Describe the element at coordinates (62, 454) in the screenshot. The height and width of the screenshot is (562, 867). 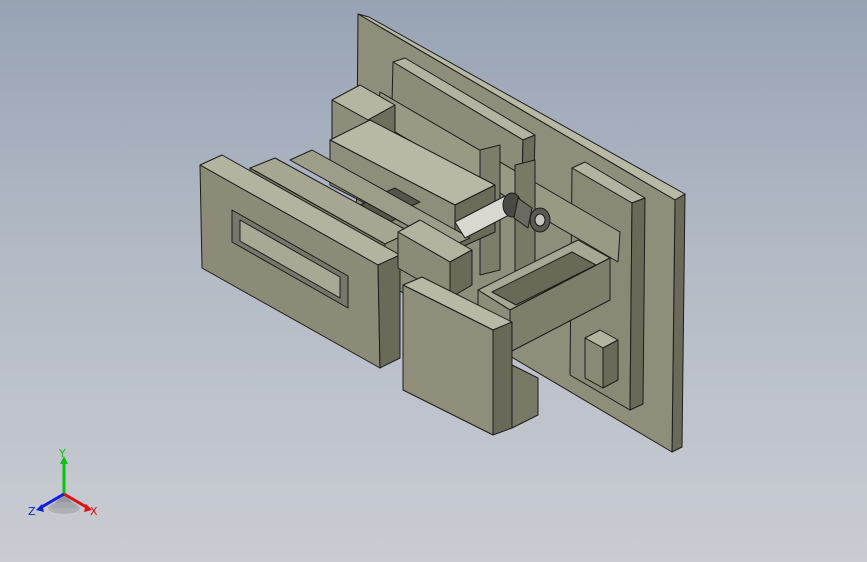
I see `y-axis-label: Y` at that location.